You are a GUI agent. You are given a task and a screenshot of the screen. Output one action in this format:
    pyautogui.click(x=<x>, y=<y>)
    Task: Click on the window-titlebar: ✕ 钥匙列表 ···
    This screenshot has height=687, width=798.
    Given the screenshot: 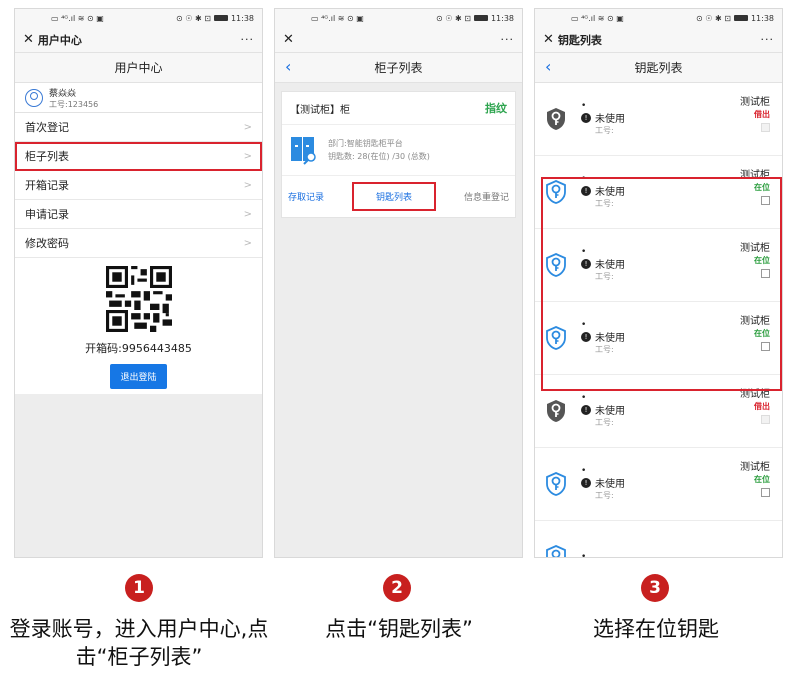 What is the action you would take?
    pyautogui.click(x=658, y=40)
    